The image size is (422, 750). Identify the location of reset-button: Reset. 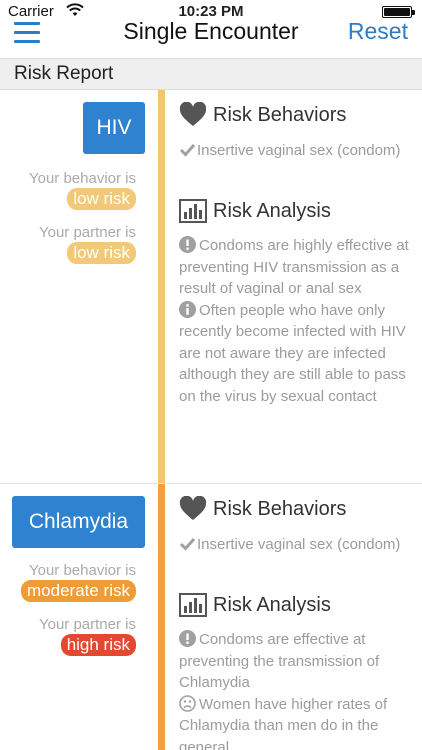
(378, 31).